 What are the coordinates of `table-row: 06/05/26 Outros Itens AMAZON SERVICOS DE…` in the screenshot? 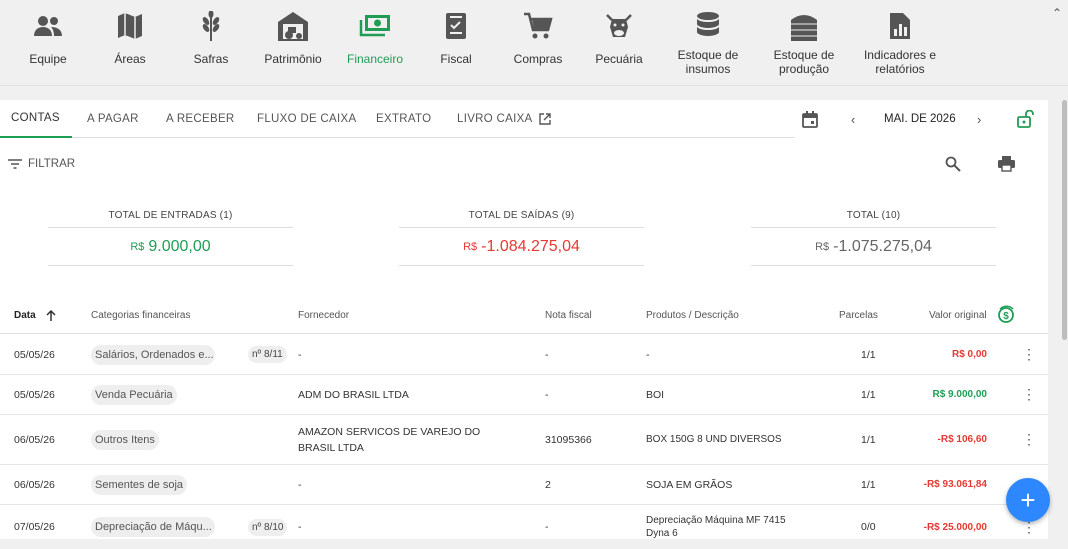 It's located at (524, 440).